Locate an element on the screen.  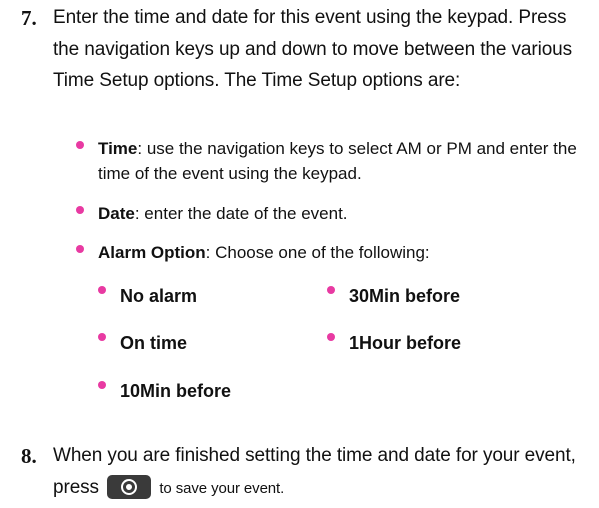
option-term: Date is located at coordinates (116, 213).